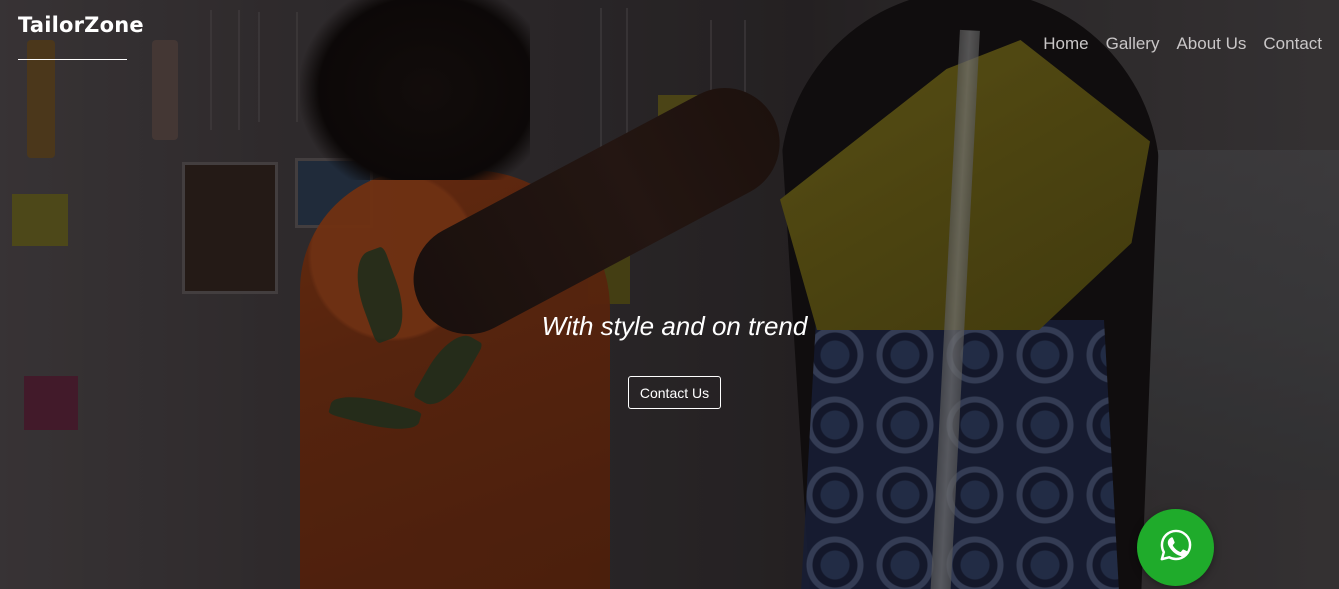 This screenshot has height=589, width=1339. Describe the element at coordinates (1133, 44) in the screenshot. I see `nav-gallery: Gallery` at that location.